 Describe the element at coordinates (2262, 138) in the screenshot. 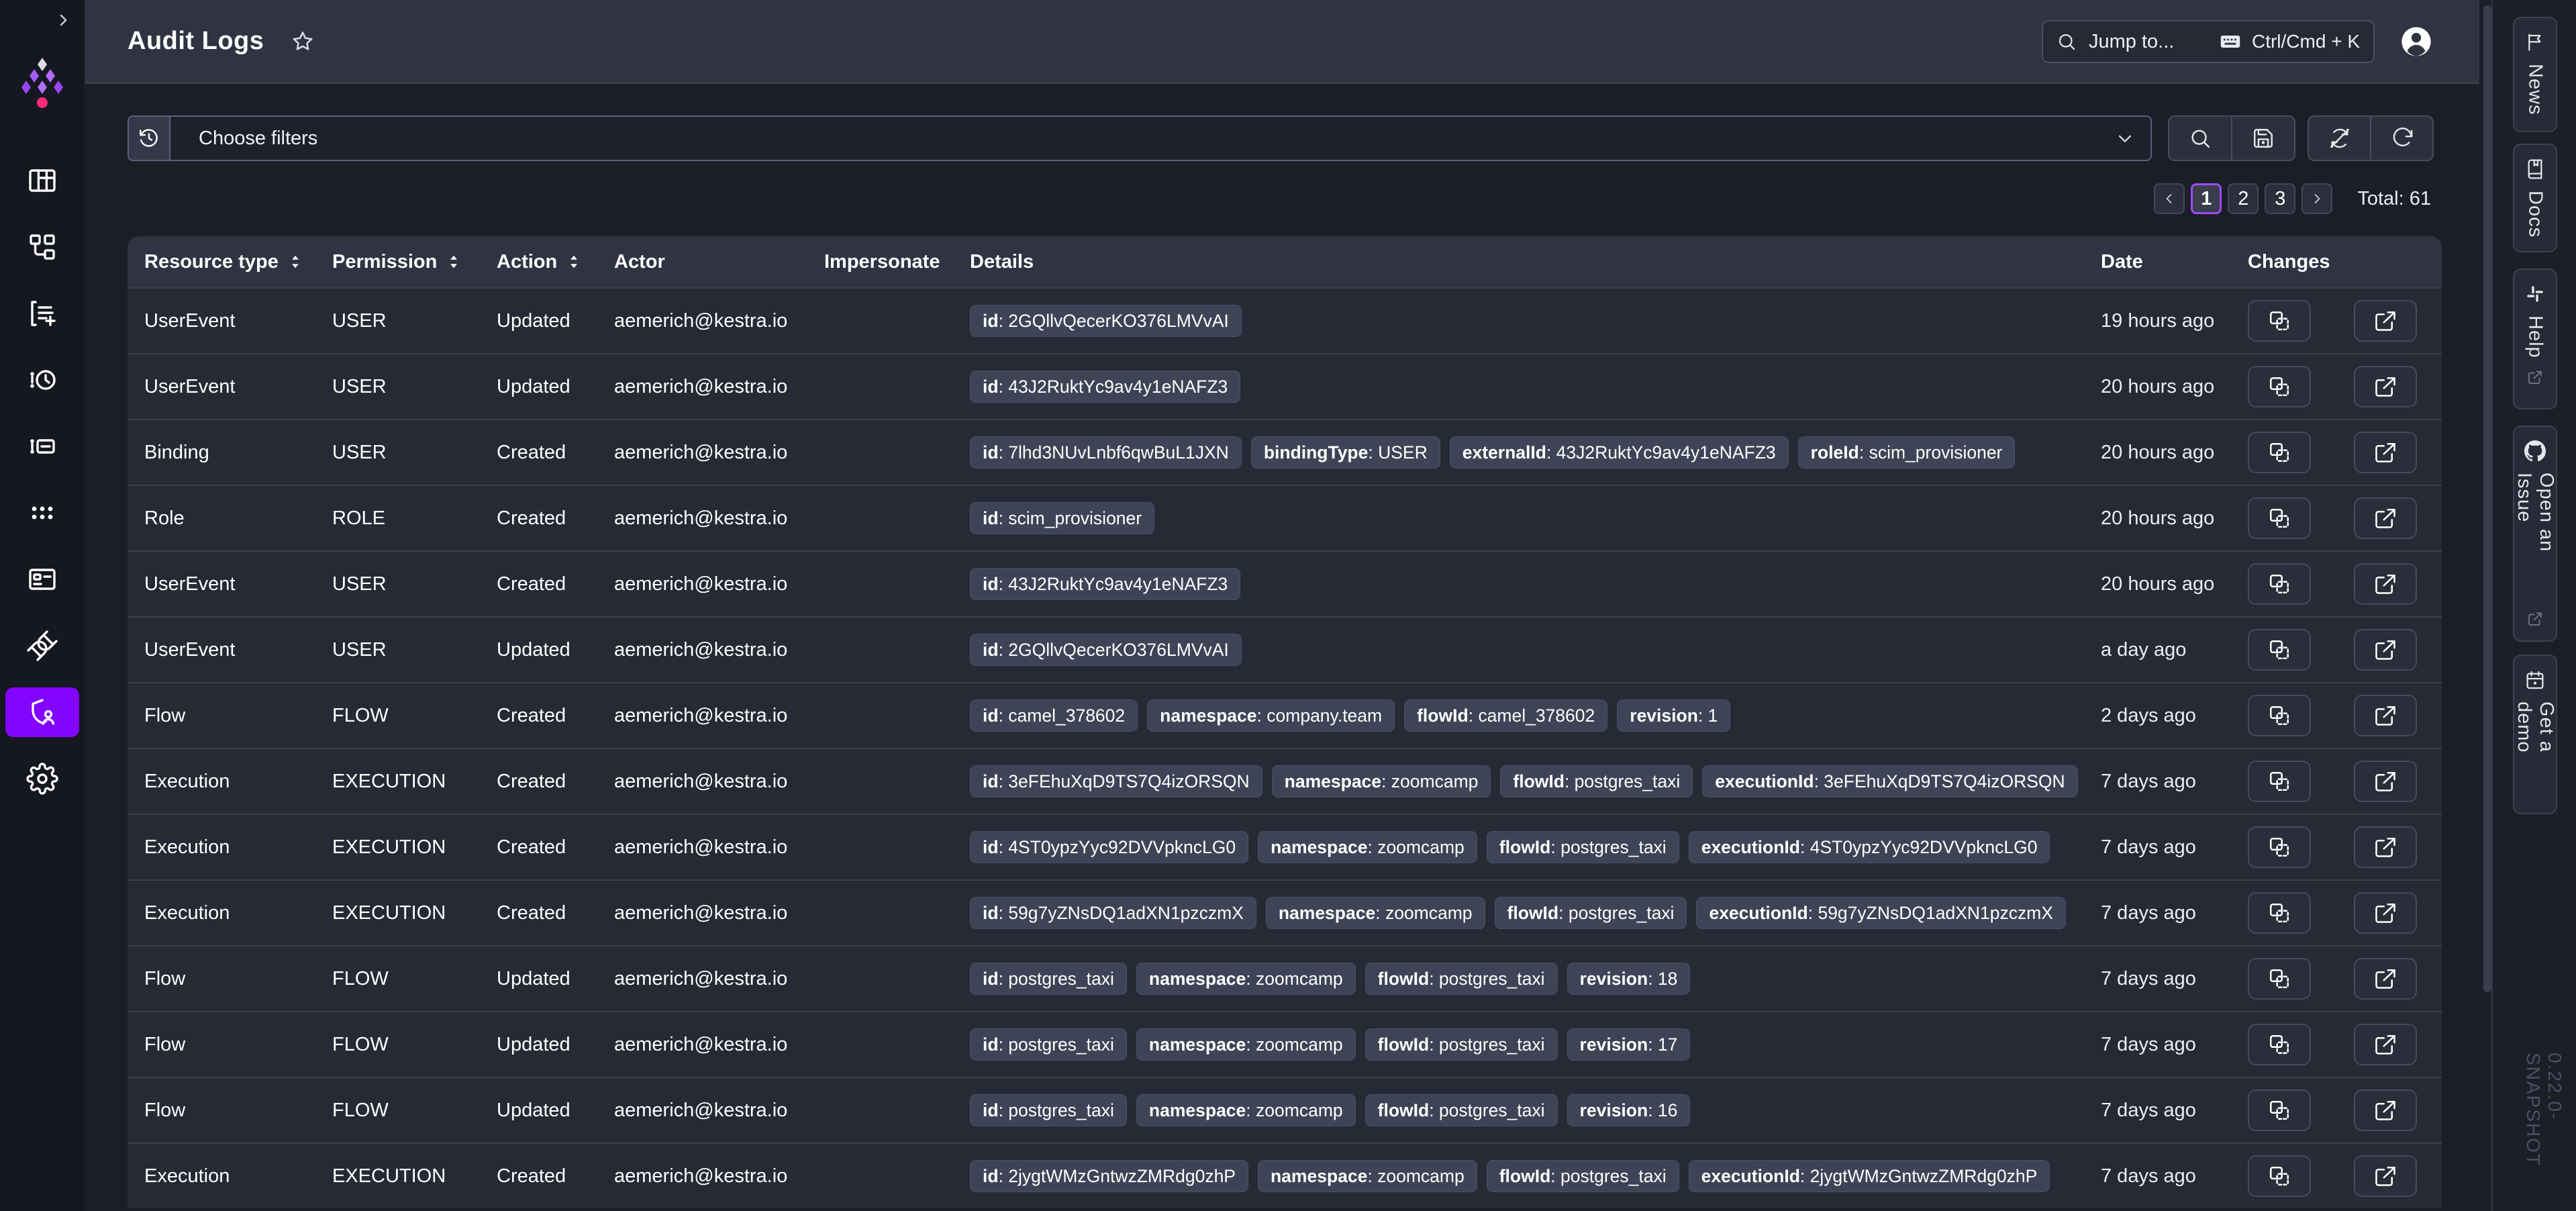

I see `save-filter-button` at that location.